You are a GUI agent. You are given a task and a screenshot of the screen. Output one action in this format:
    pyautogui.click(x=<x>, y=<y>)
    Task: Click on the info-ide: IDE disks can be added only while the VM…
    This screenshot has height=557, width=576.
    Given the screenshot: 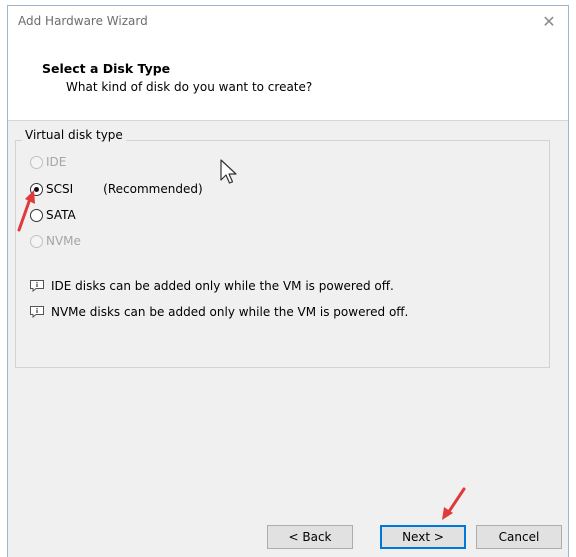 What is the action you would take?
    pyautogui.click(x=212, y=286)
    